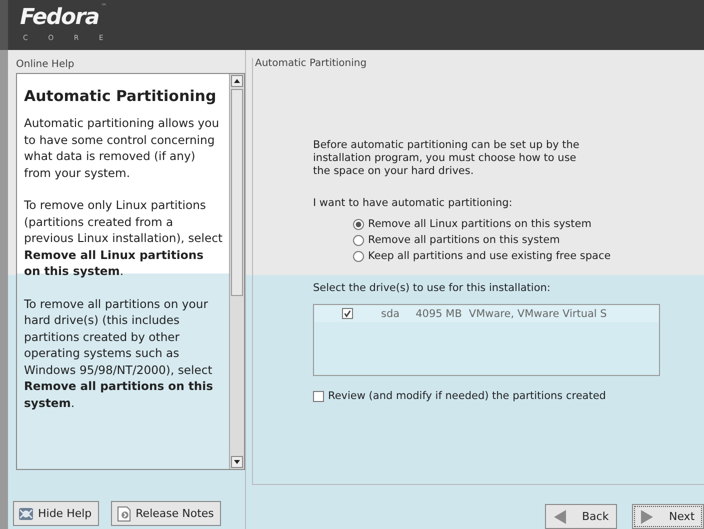 Image resolution: width=704 pixels, height=529 pixels. I want to click on fedora-logo-text: Fedora, so click(59, 18).